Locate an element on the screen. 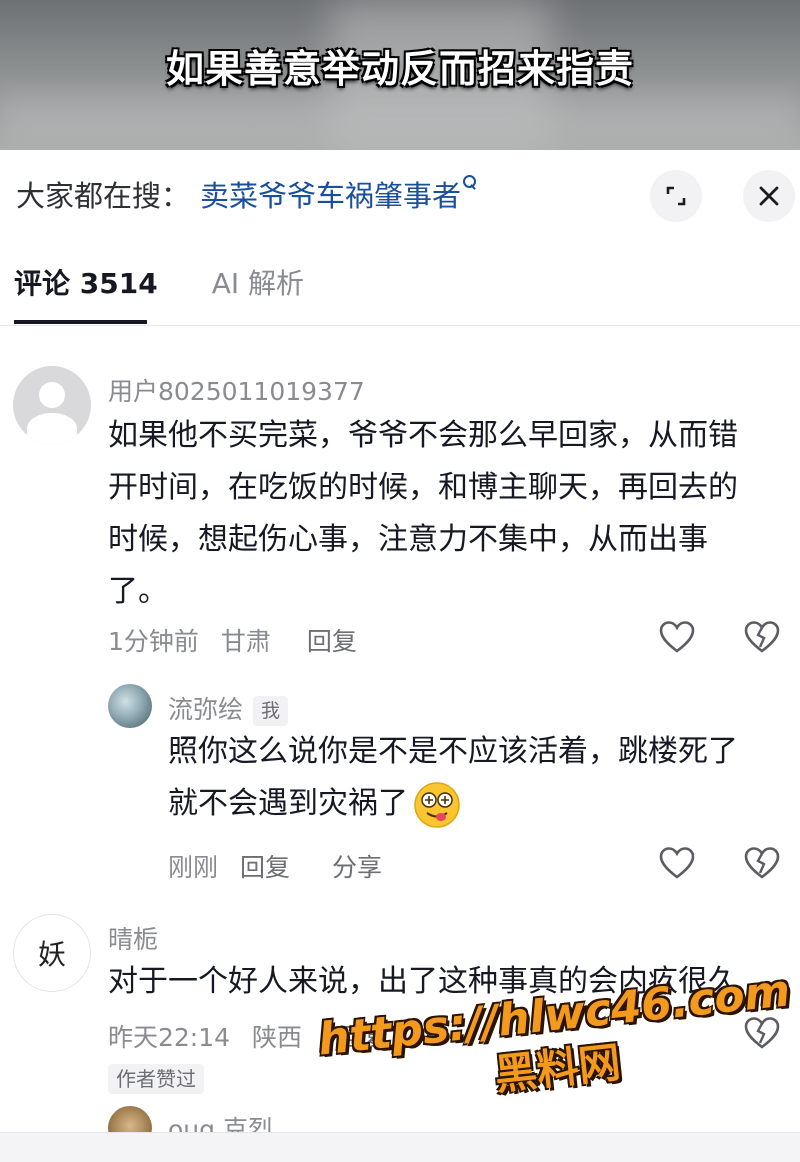 The image size is (800, 1162). avatar: 妖 is located at coordinates (52, 953).